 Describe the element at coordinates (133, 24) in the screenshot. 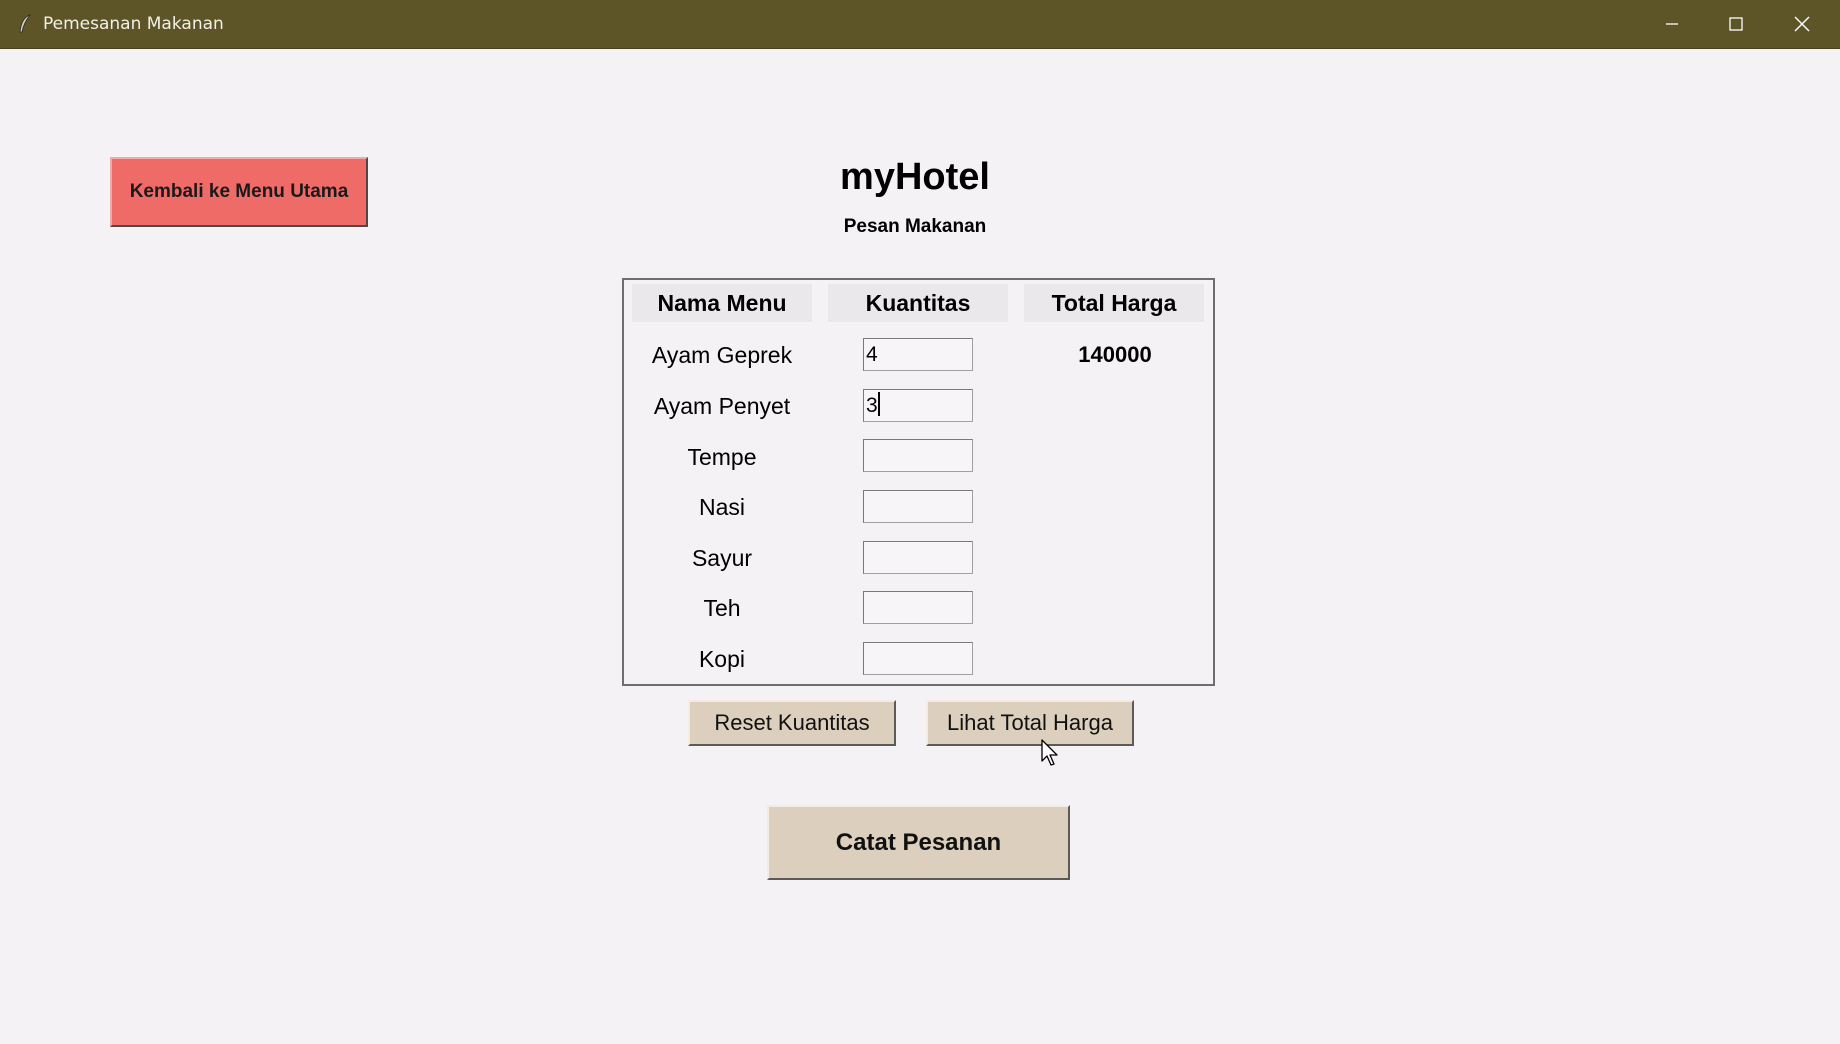

I see `window-title: Pemesanan Makanan` at that location.